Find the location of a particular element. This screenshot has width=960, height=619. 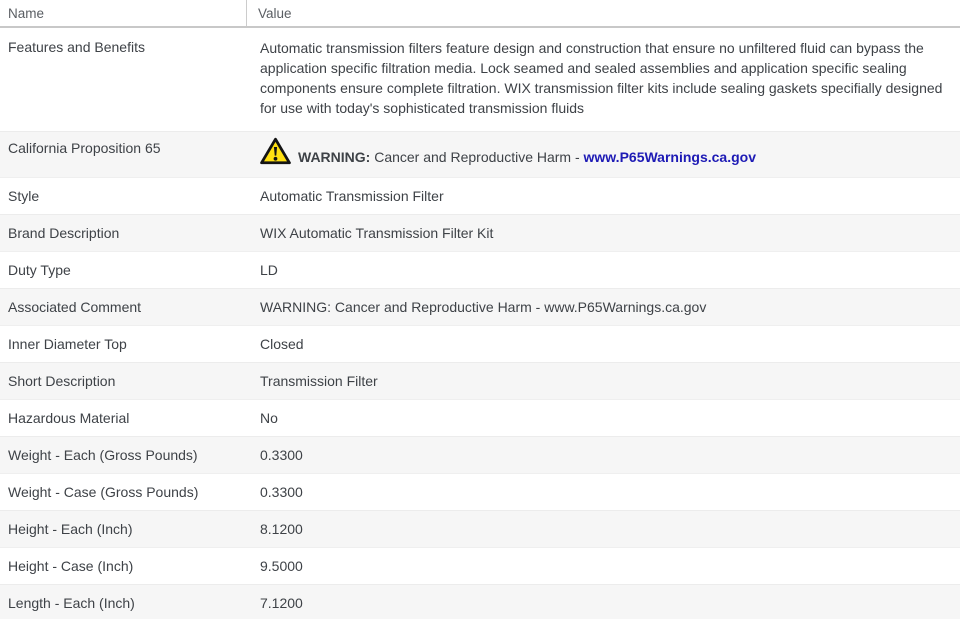

warning-bold-label: WARNING: is located at coordinates (334, 157).